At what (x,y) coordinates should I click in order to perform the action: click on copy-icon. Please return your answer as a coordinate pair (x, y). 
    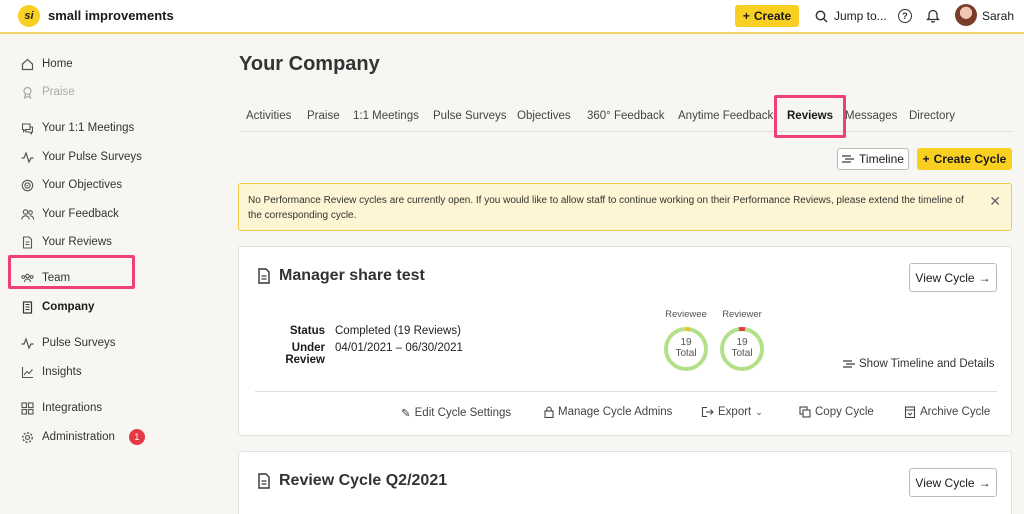
    Looking at the image, I should click on (805, 412).